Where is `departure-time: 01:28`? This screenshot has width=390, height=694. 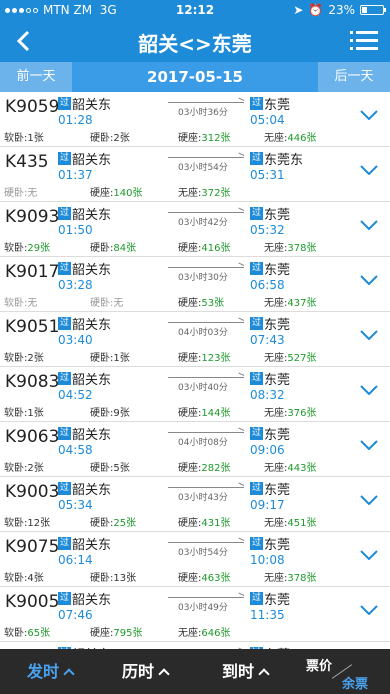
departure-time: 01:28 is located at coordinates (75, 120).